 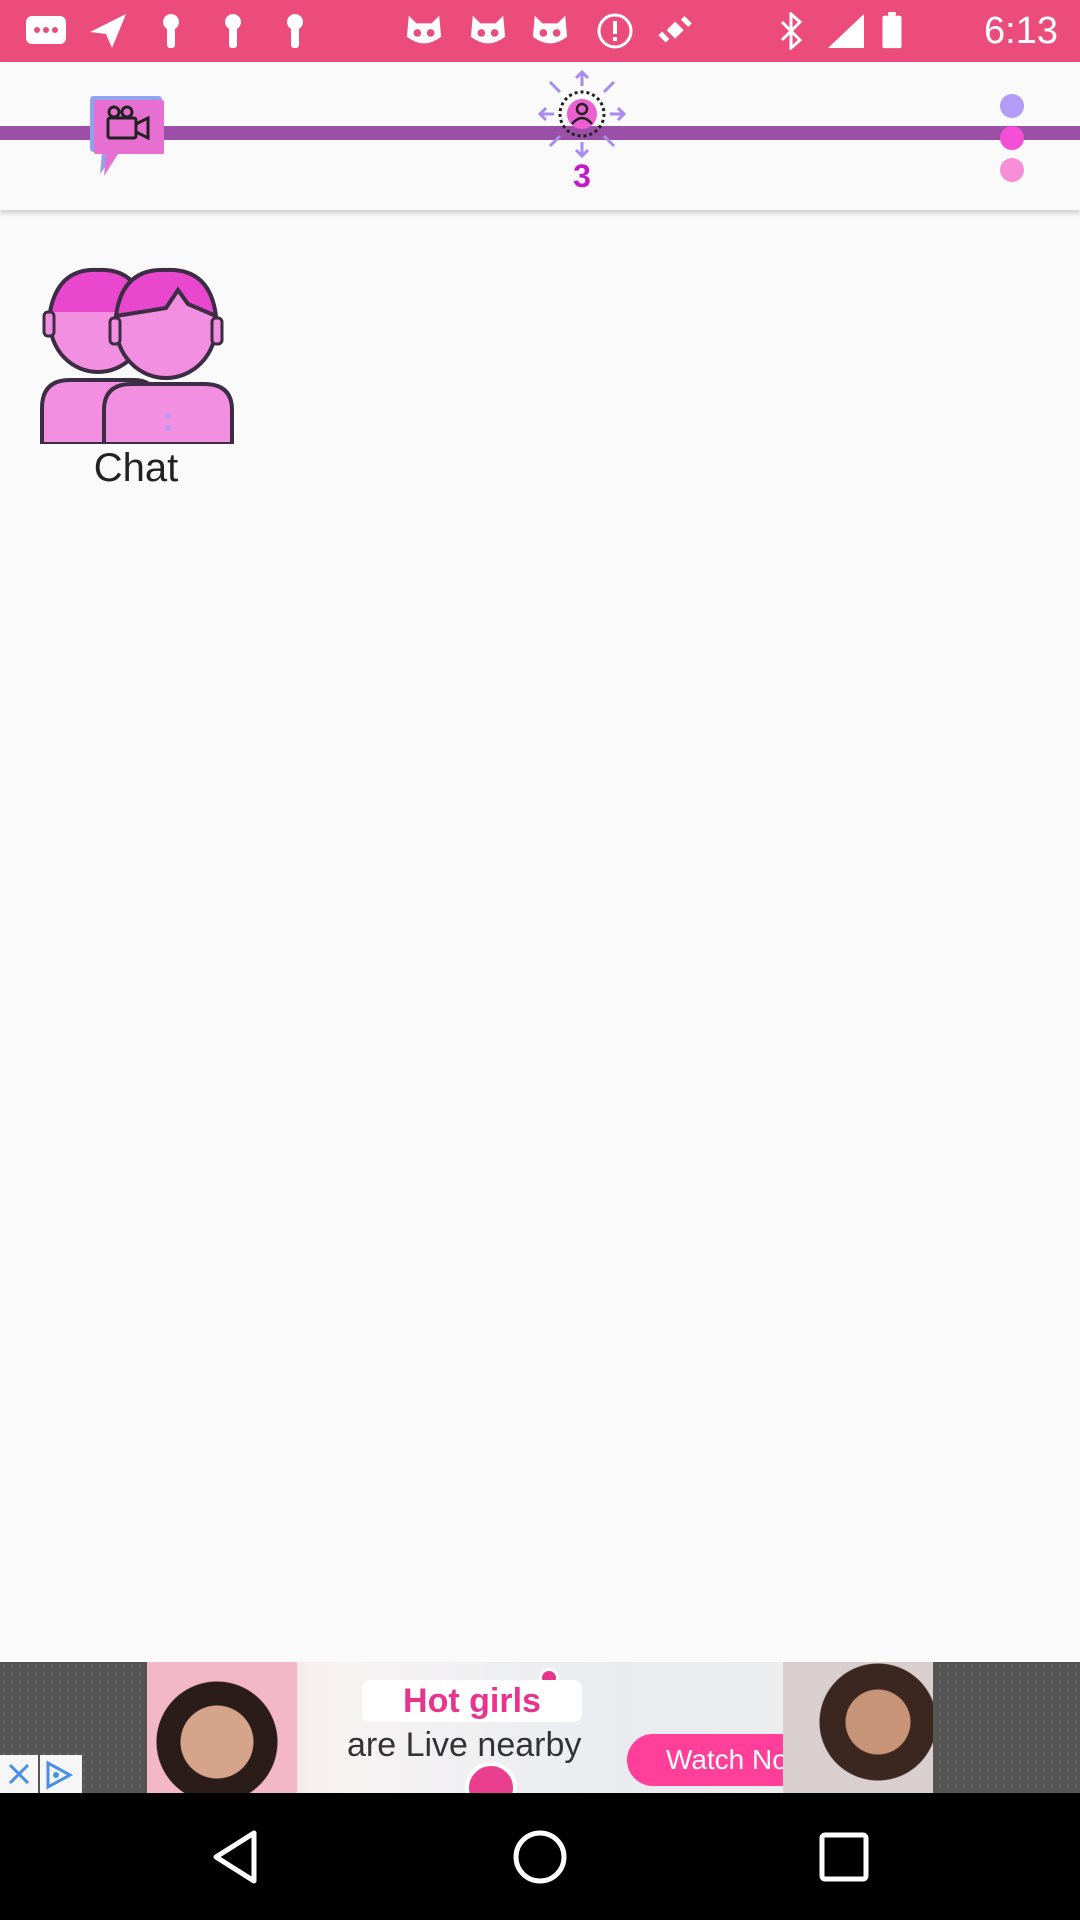 I want to click on video-chat-button, so click(x=126, y=137).